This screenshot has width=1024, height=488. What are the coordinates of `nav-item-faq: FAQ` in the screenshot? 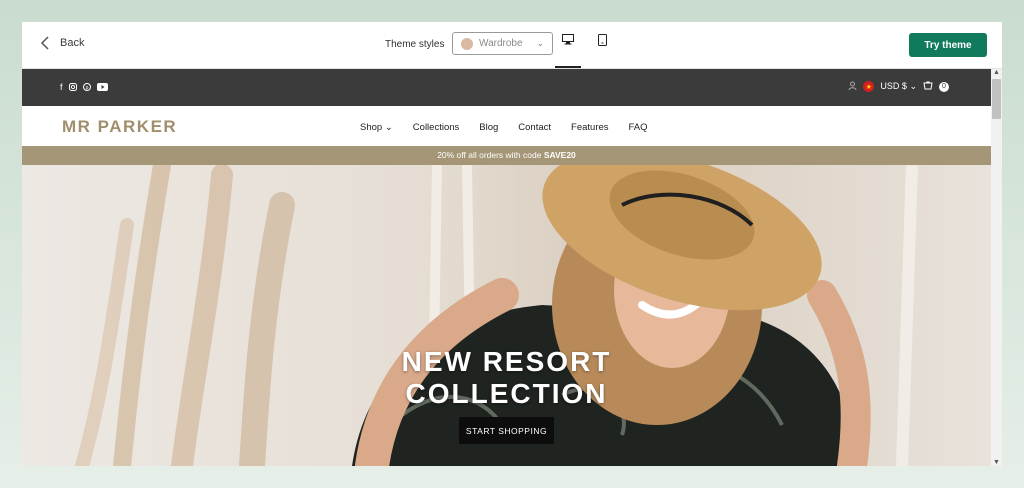 It's located at (638, 127).